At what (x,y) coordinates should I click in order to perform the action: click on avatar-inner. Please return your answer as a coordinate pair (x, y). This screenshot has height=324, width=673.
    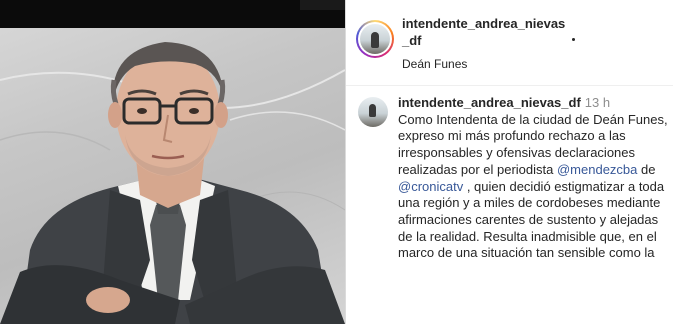
    Looking at the image, I should click on (375, 39).